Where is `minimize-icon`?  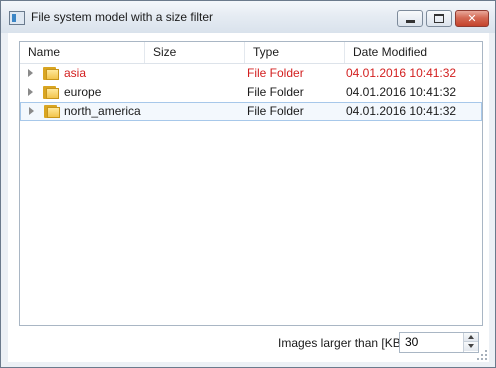 minimize-icon is located at coordinates (410, 21).